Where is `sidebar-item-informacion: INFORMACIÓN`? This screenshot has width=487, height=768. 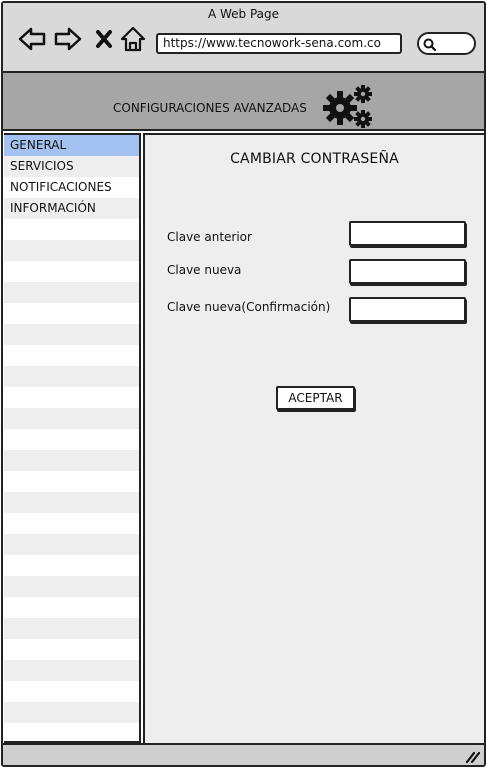
sidebar-item-informacion: INFORMACIÓN is located at coordinates (71, 208).